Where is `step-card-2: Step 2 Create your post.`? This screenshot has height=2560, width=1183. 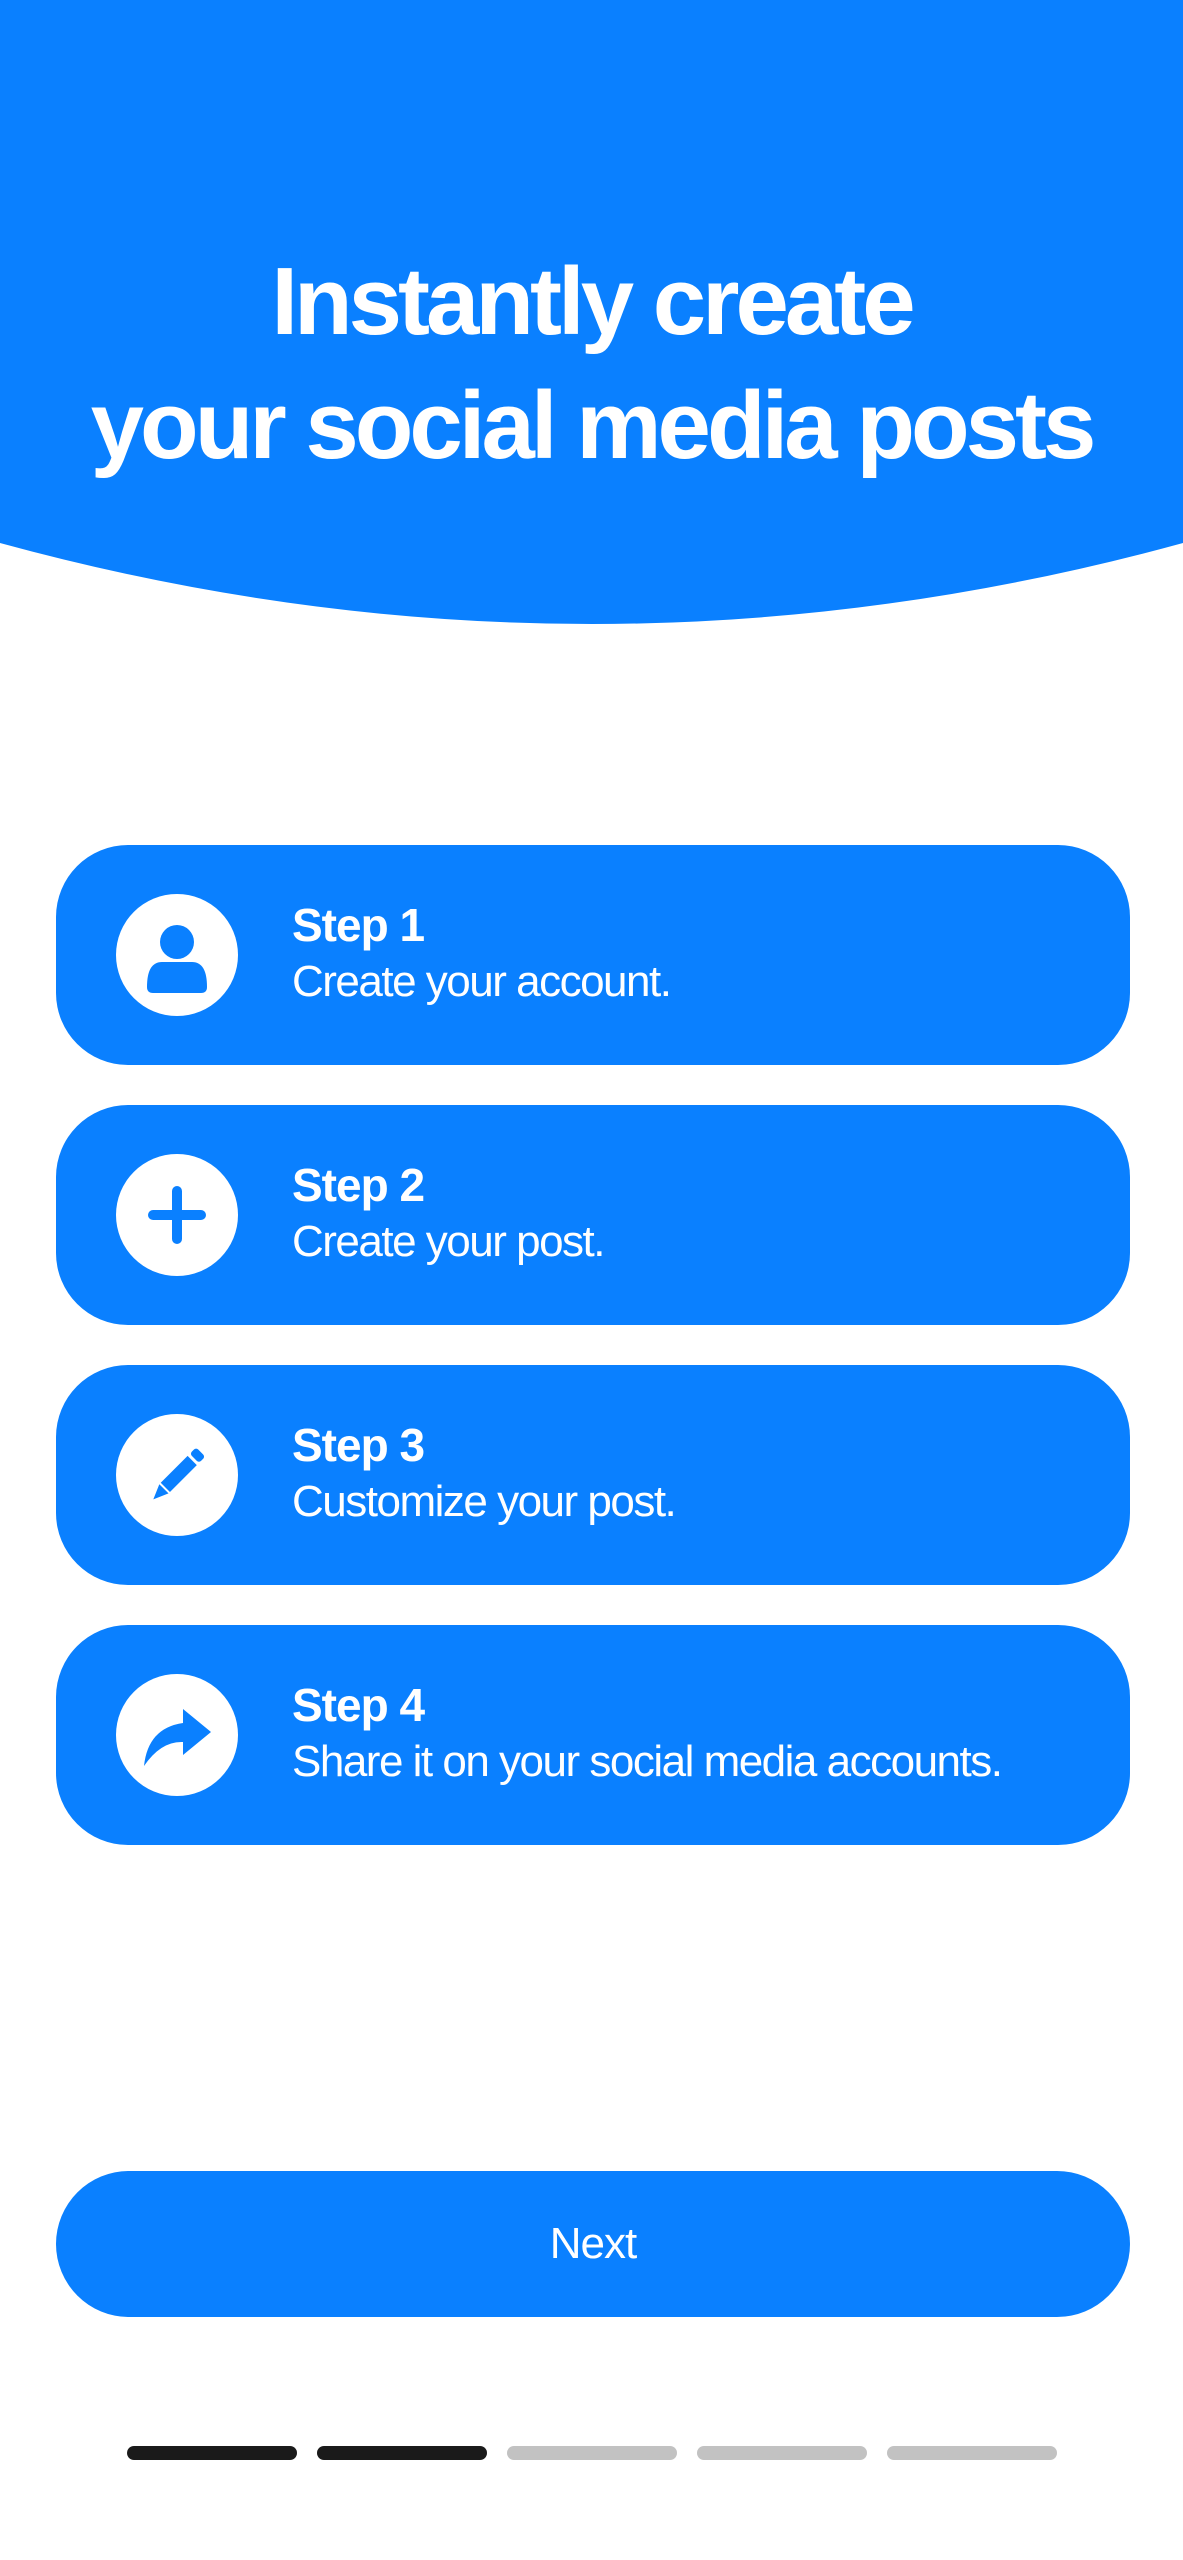 step-card-2: Step 2 Create your post. is located at coordinates (593, 1215).